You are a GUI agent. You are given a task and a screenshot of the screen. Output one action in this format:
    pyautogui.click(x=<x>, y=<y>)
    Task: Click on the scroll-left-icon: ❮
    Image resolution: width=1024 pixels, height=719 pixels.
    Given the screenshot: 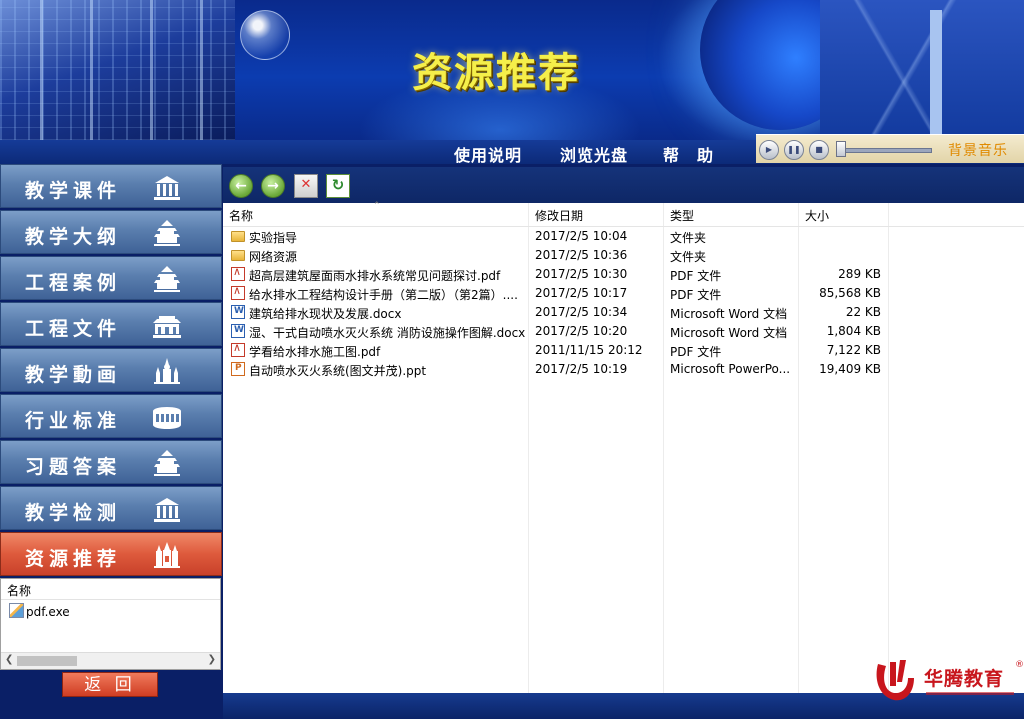 What is the action you would take?
    pyautogui.click(x=9, y=659)
    